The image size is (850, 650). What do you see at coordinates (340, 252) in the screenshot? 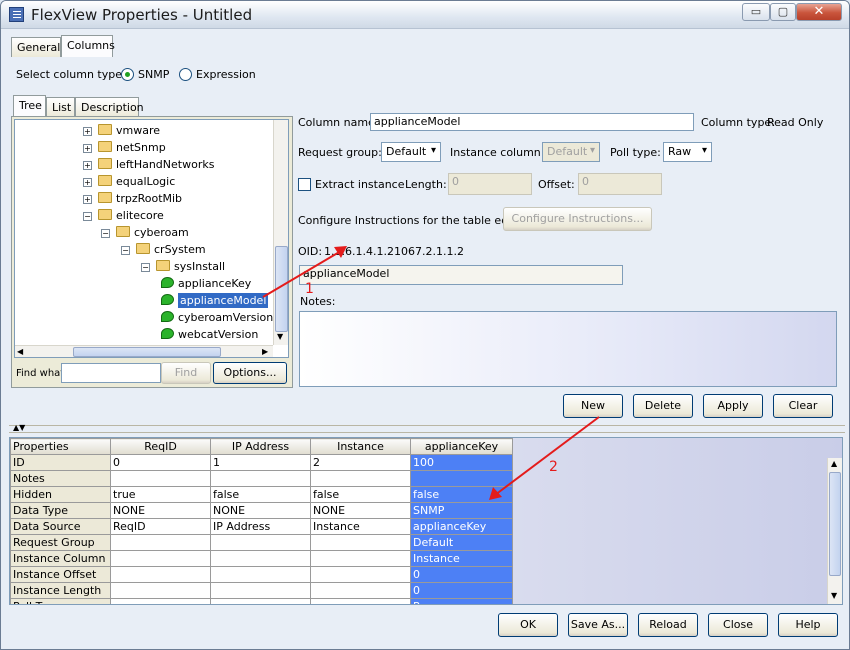
I see `arrow-1-head` at bounding box center [340, 252].